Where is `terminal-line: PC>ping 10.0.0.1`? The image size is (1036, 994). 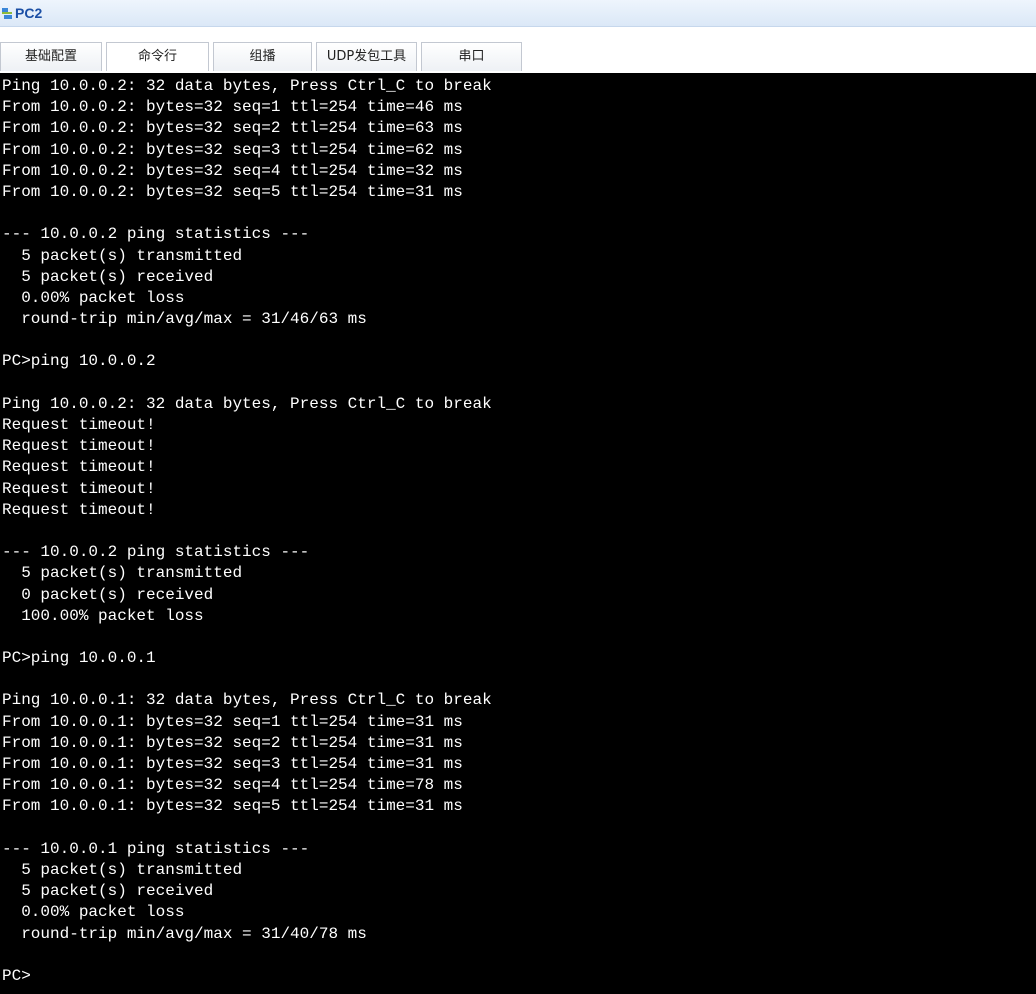
terminal-line: PC>ping 10.0.0.1 is located at coordinates (79, 658).